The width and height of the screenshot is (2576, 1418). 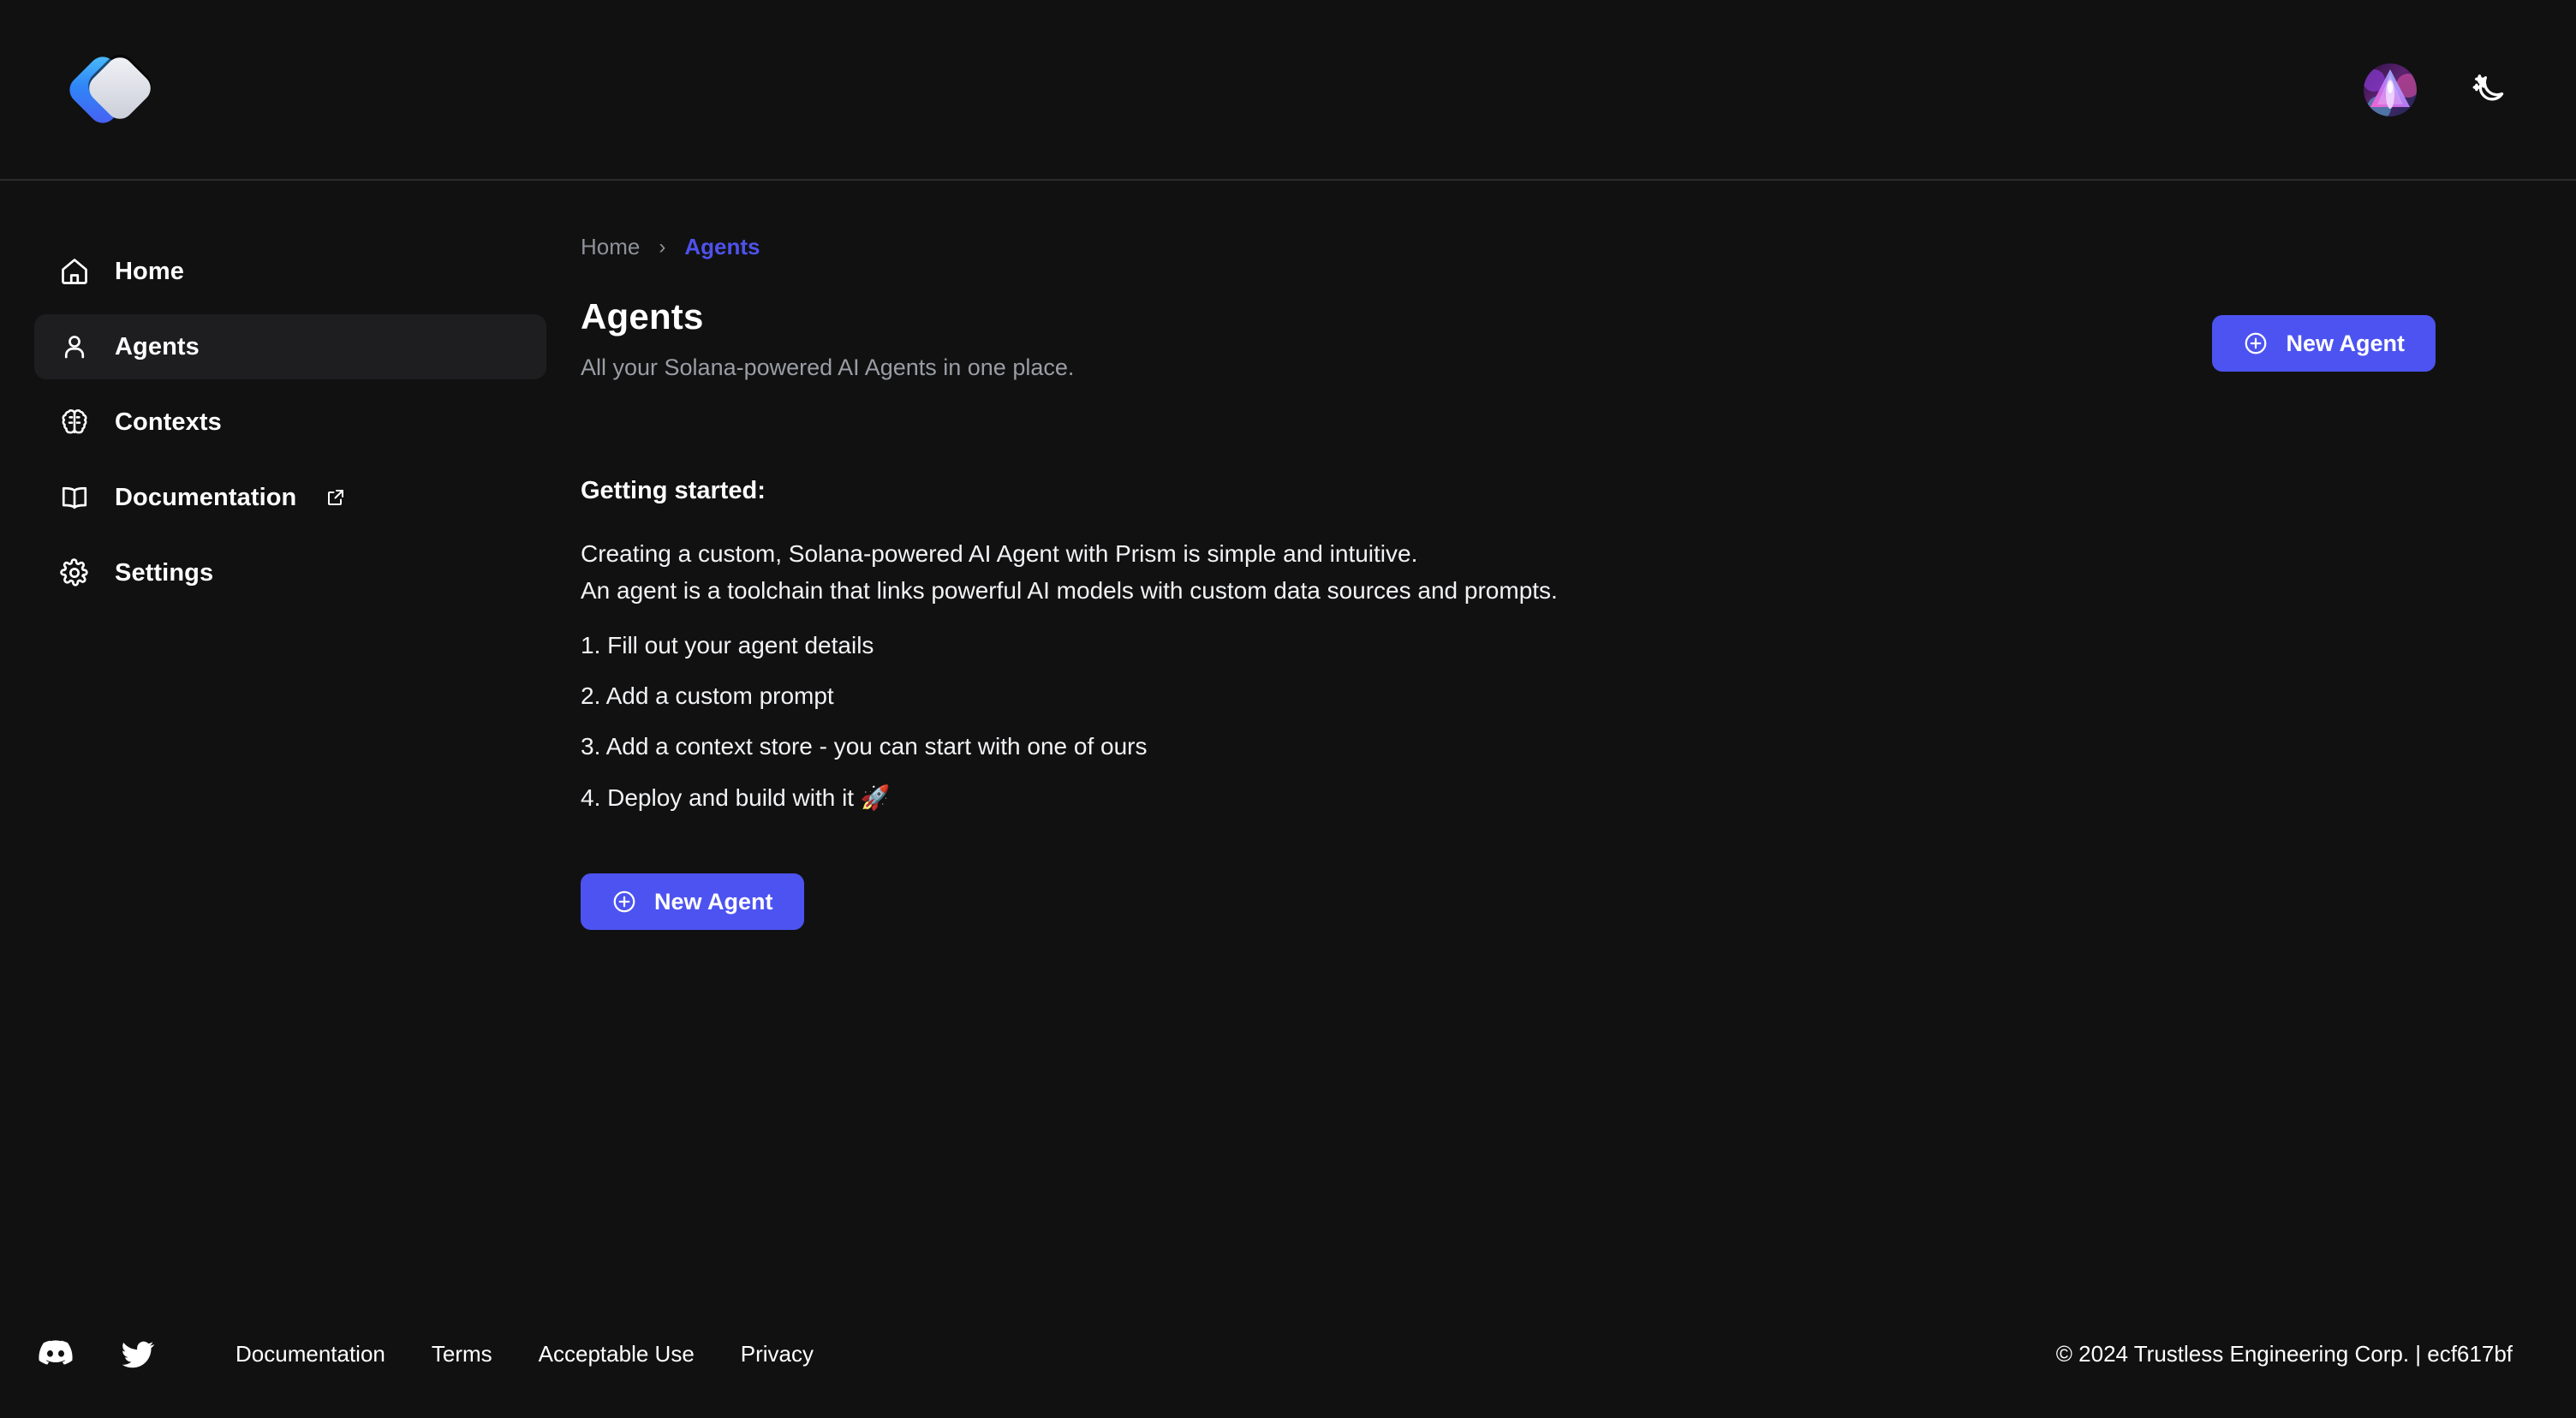 I want to click on user-avatar, so click(x=2390, y=89).